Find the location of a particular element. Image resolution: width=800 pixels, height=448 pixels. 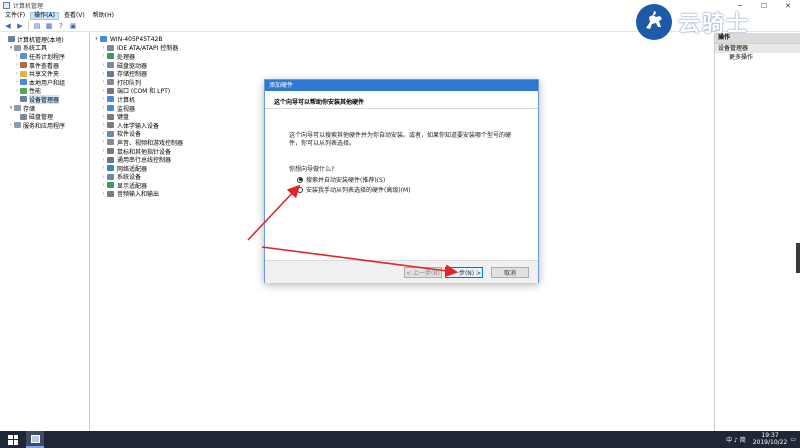

menu-file: 文件(F) is located at coordinates (15, 16).